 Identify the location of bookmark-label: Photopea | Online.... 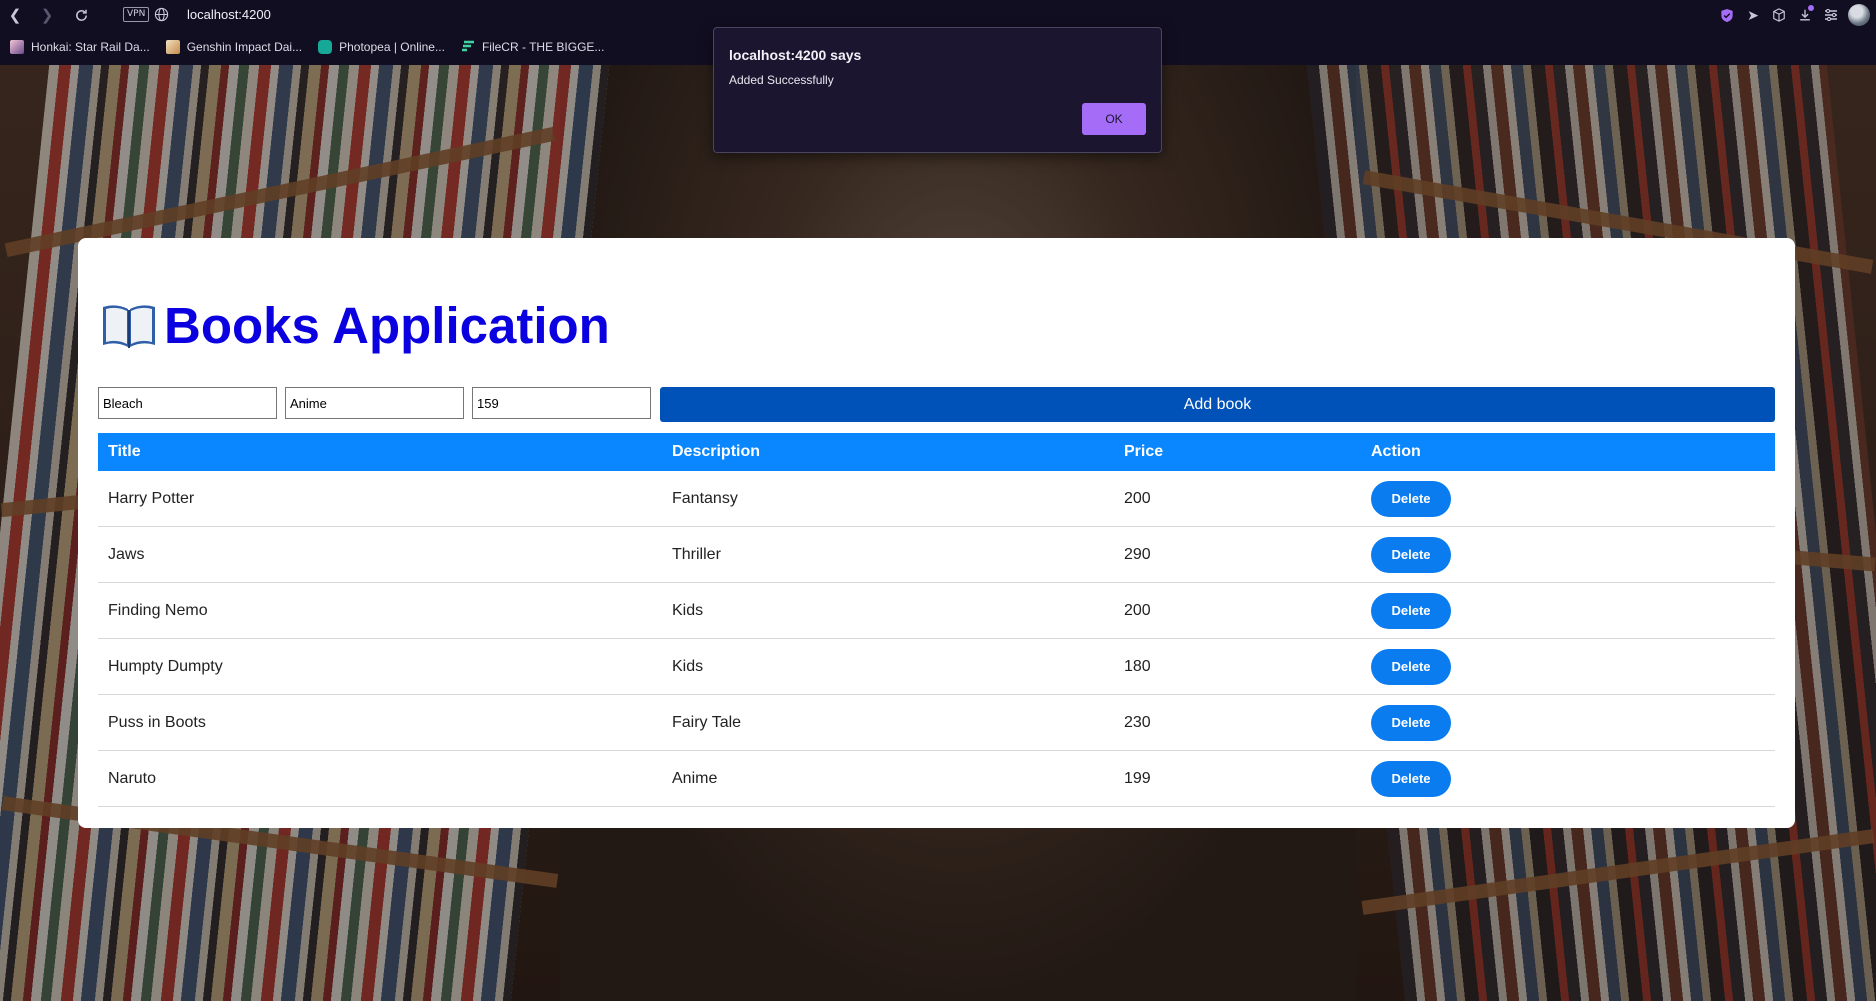
(392, 47).